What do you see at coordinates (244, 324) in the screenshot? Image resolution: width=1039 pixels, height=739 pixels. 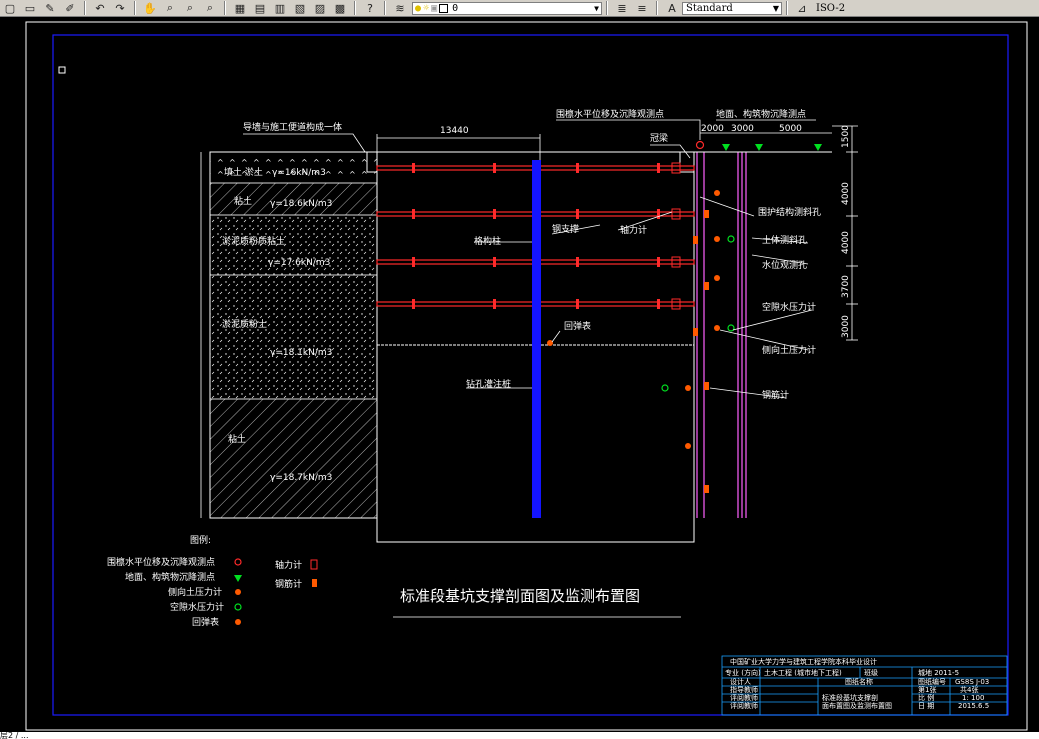 I see `soil-label-4: 淤泥质粉土` at bounding box center [244, 324].